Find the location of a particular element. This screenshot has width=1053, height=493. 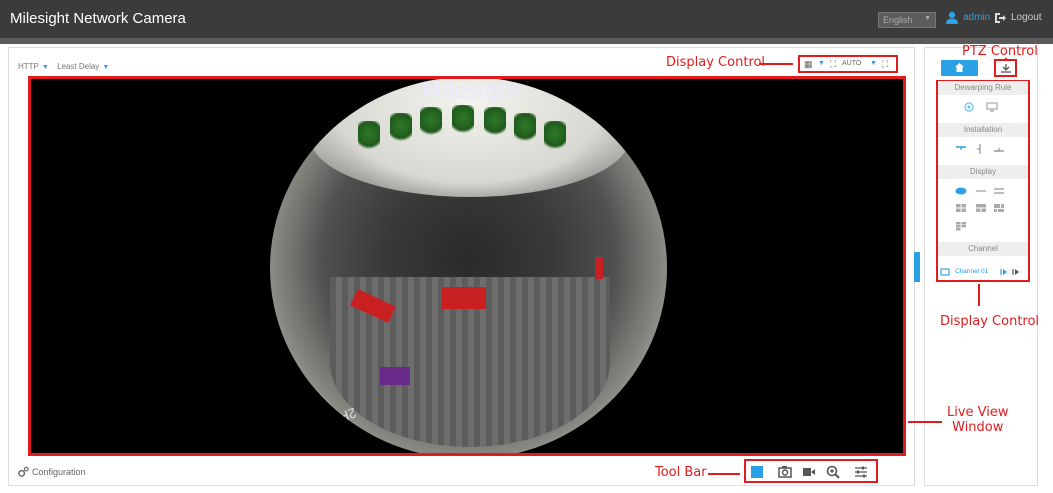

section-installation: Installation is located at coordinates (983, 130).